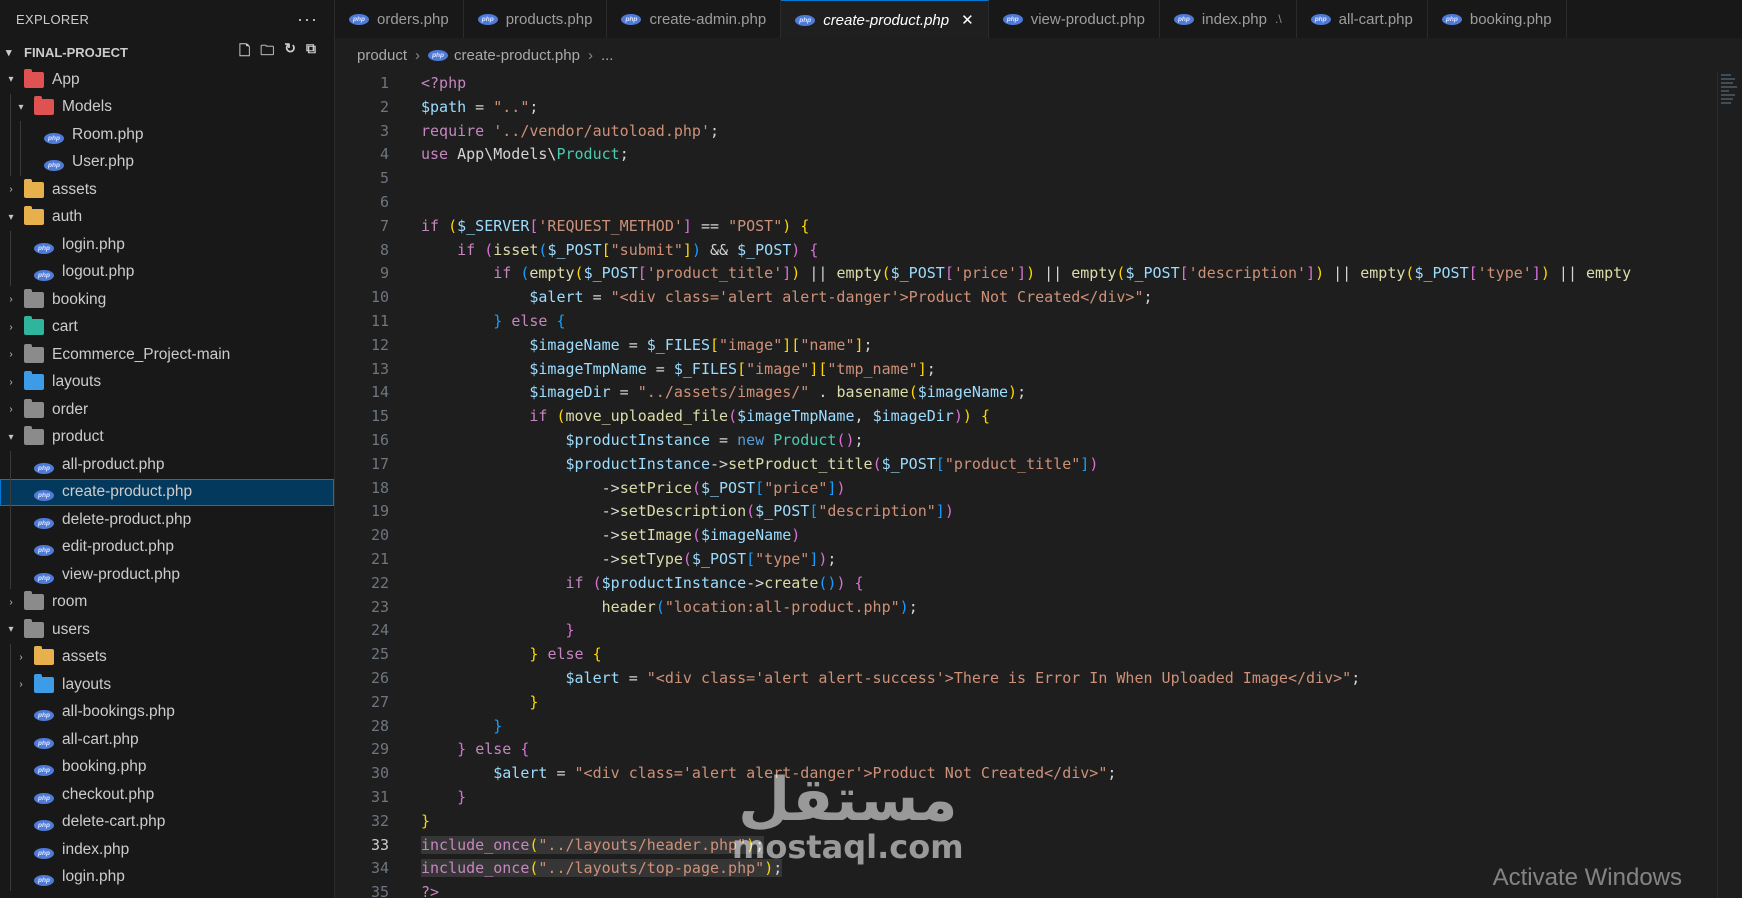 This screenshot has width=1742, height=898. I want to click on new-file-icon: 🗋, so click(244, 52).